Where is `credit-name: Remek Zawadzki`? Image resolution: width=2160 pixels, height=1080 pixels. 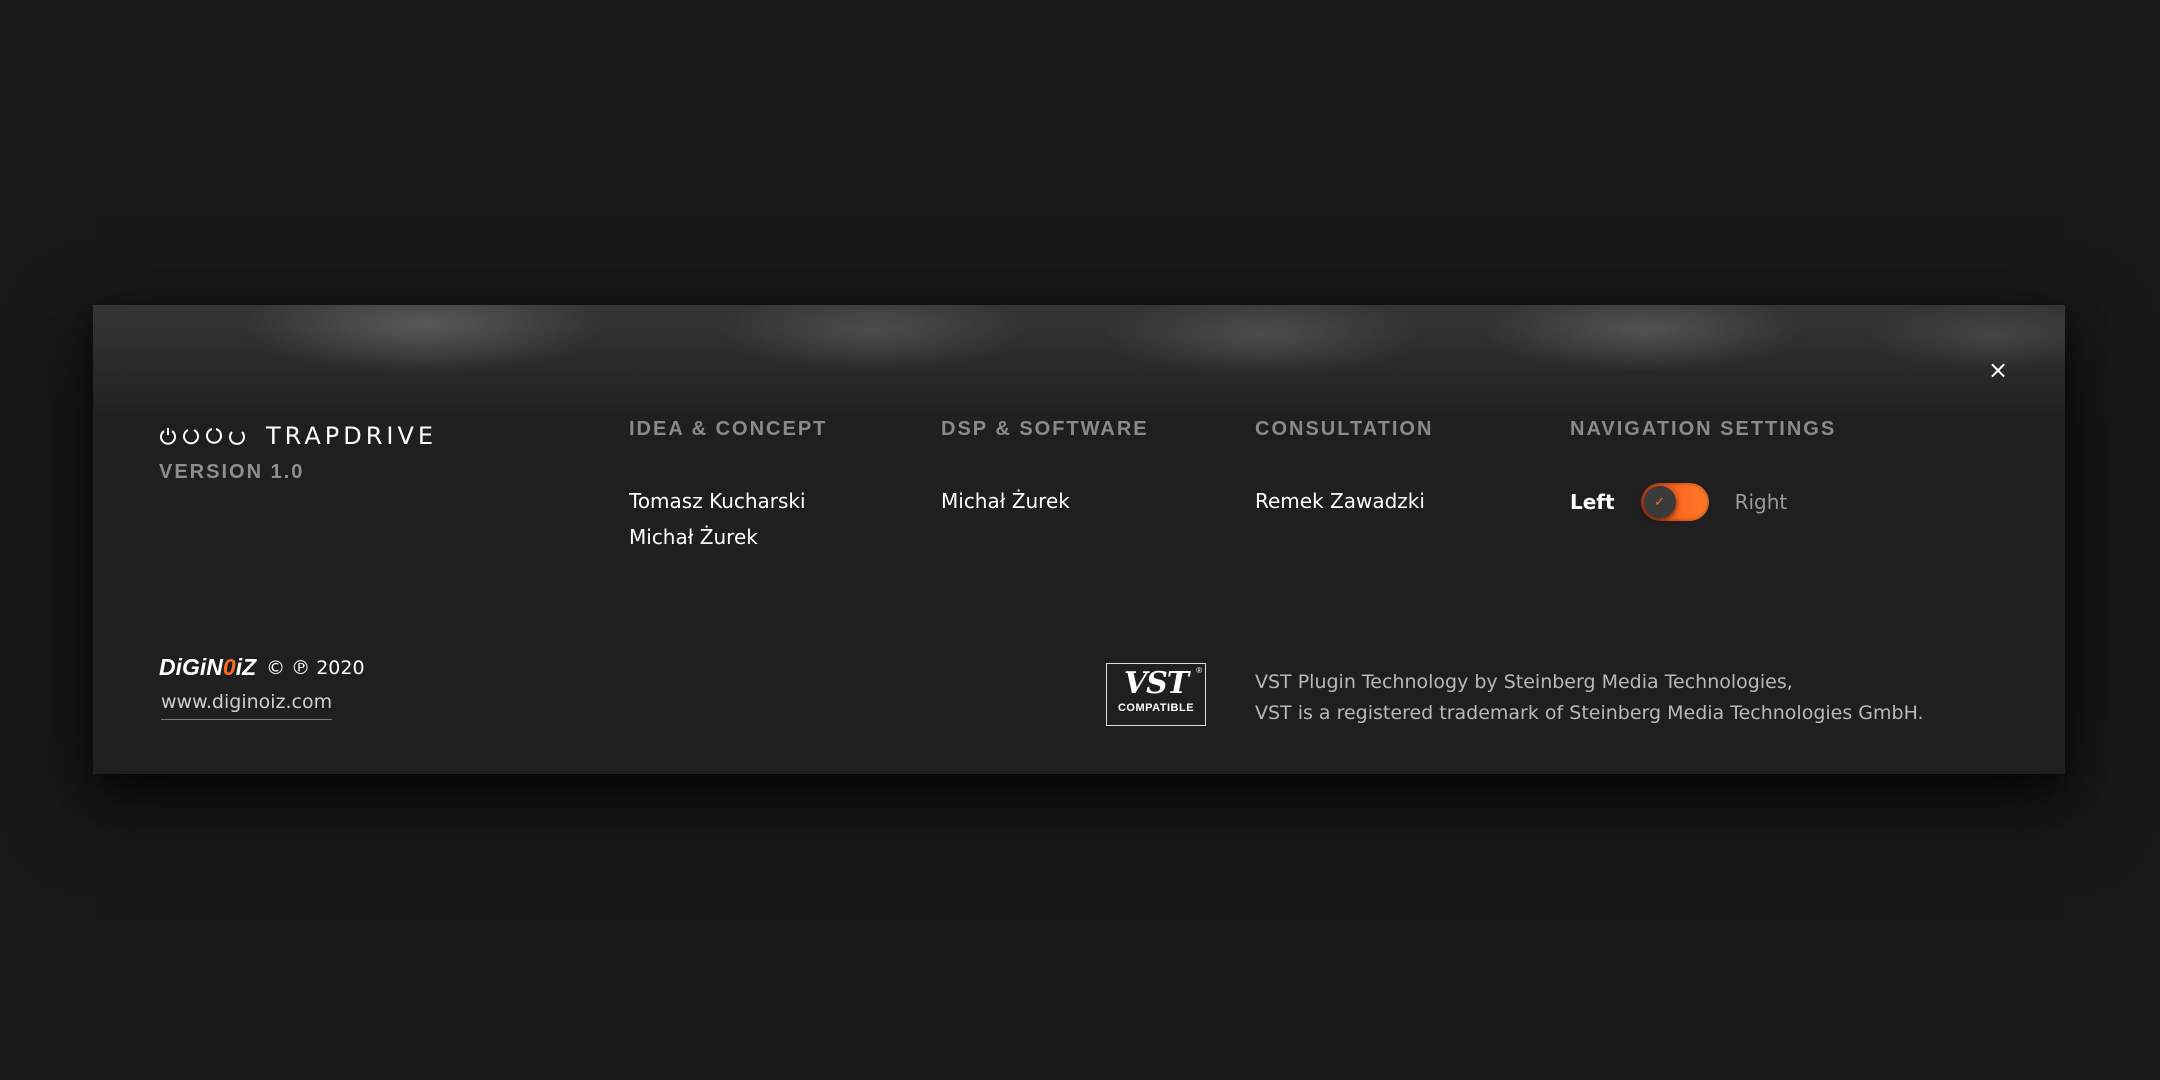 credit-name: Remek Zawadzki is located at coordinates (1340, 501).